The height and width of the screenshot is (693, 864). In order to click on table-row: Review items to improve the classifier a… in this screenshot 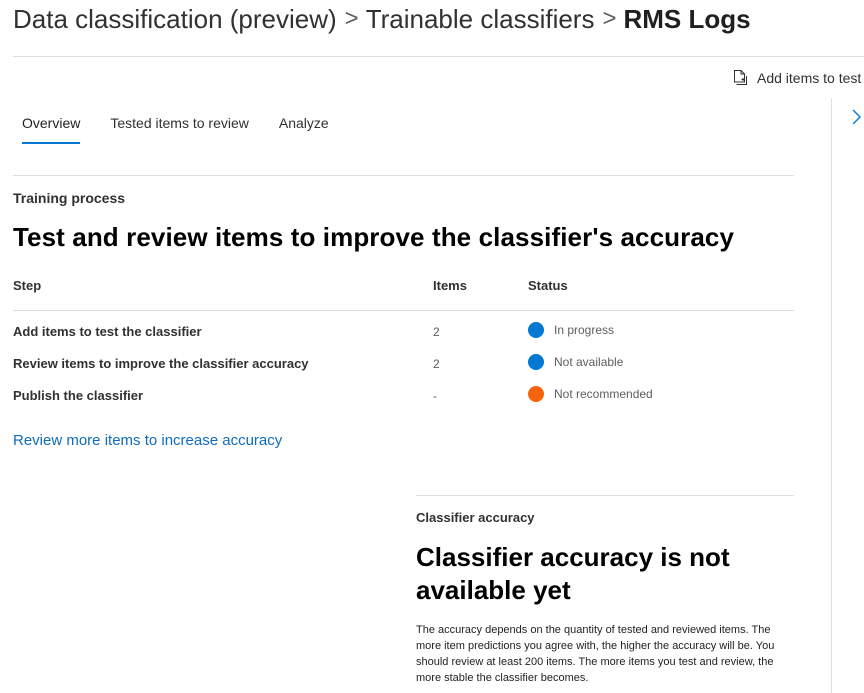, I will do `click(403, 364)`.